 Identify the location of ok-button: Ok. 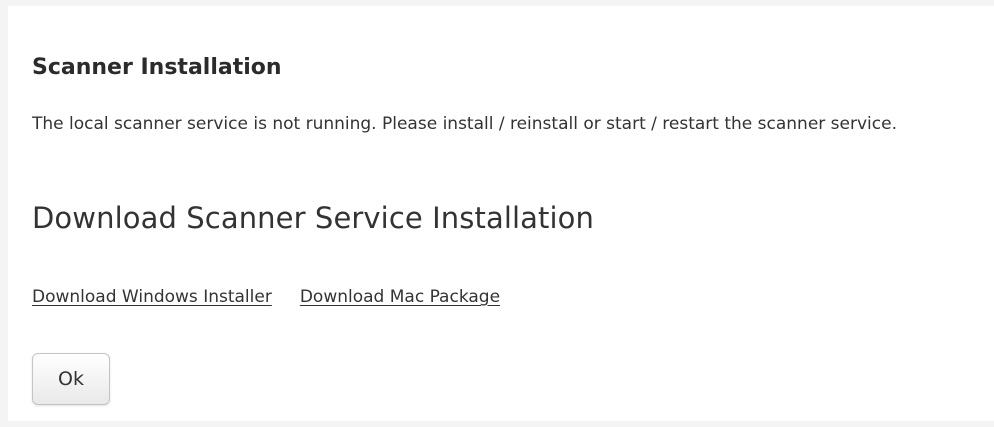
(71, 379).